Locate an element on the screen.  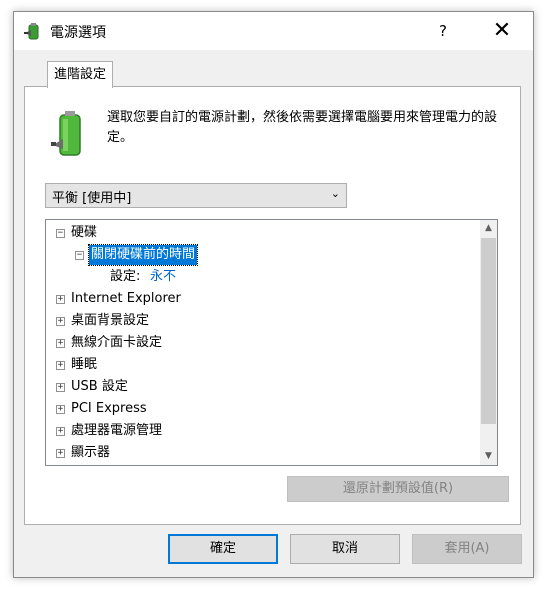
tree-item-label: 桌面背景設定 is located at coordinates (110, 320).